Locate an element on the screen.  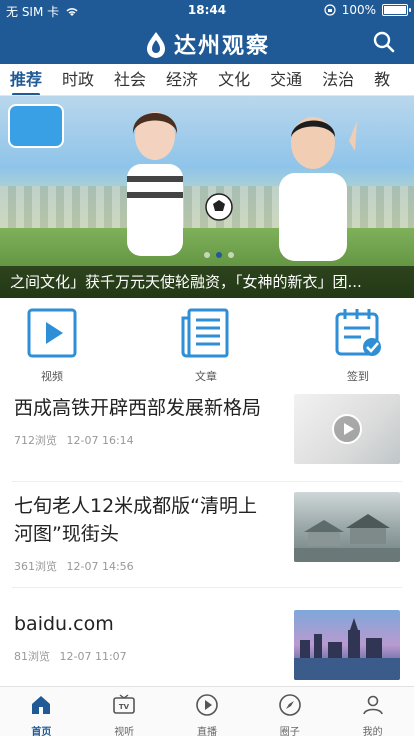
city-skyline-photo is located at coordinates (347, 649).